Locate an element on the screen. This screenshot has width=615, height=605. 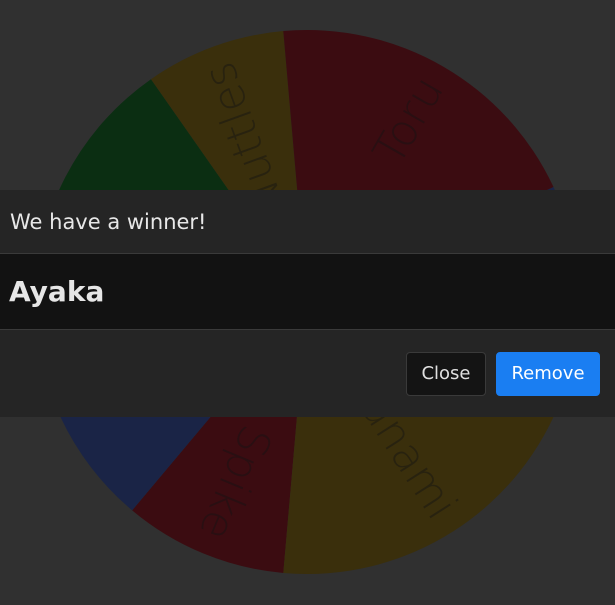
remove-button: Remove is located at coordinates (548, 373).